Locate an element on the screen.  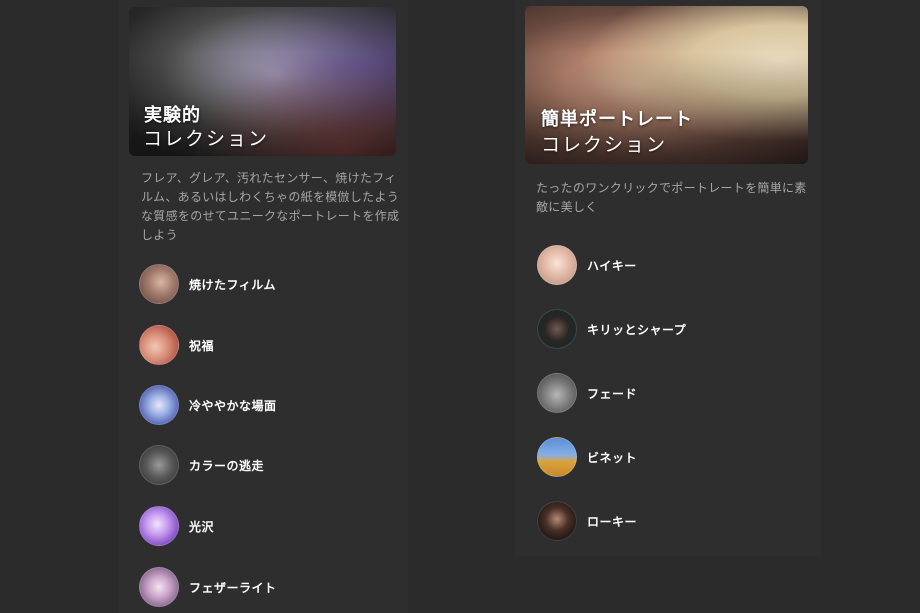
preset-item-gloss: 光沢 is located at coordinates (176, 526).